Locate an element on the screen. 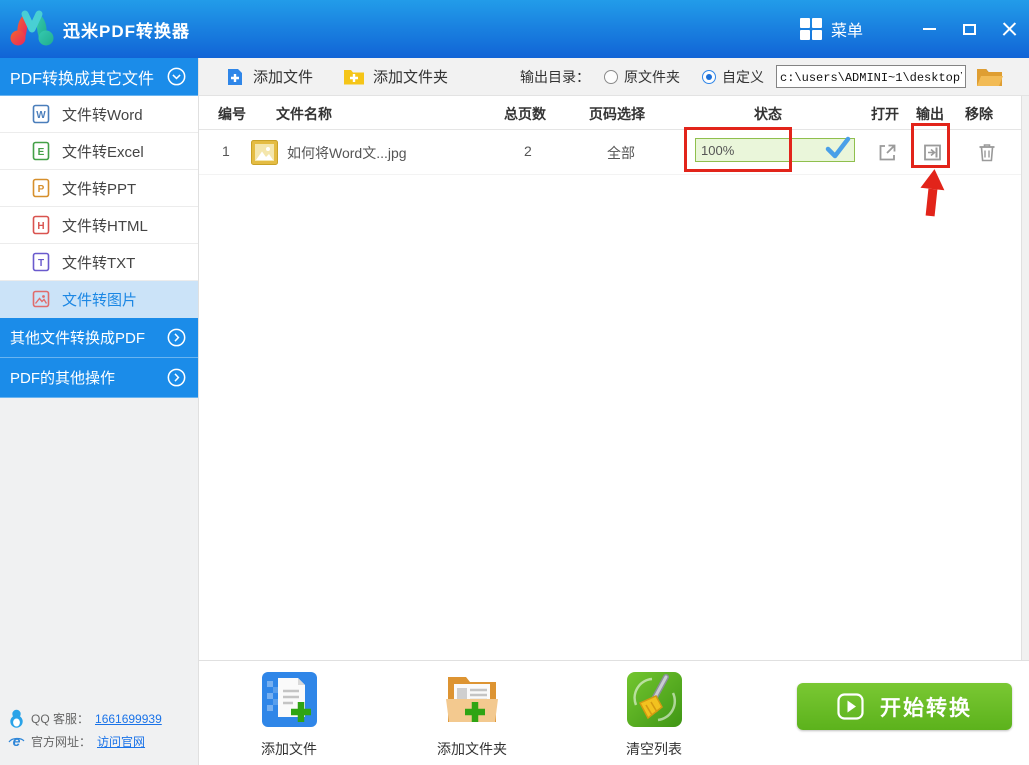  image-file-icon is located at coordinates (41, 299).